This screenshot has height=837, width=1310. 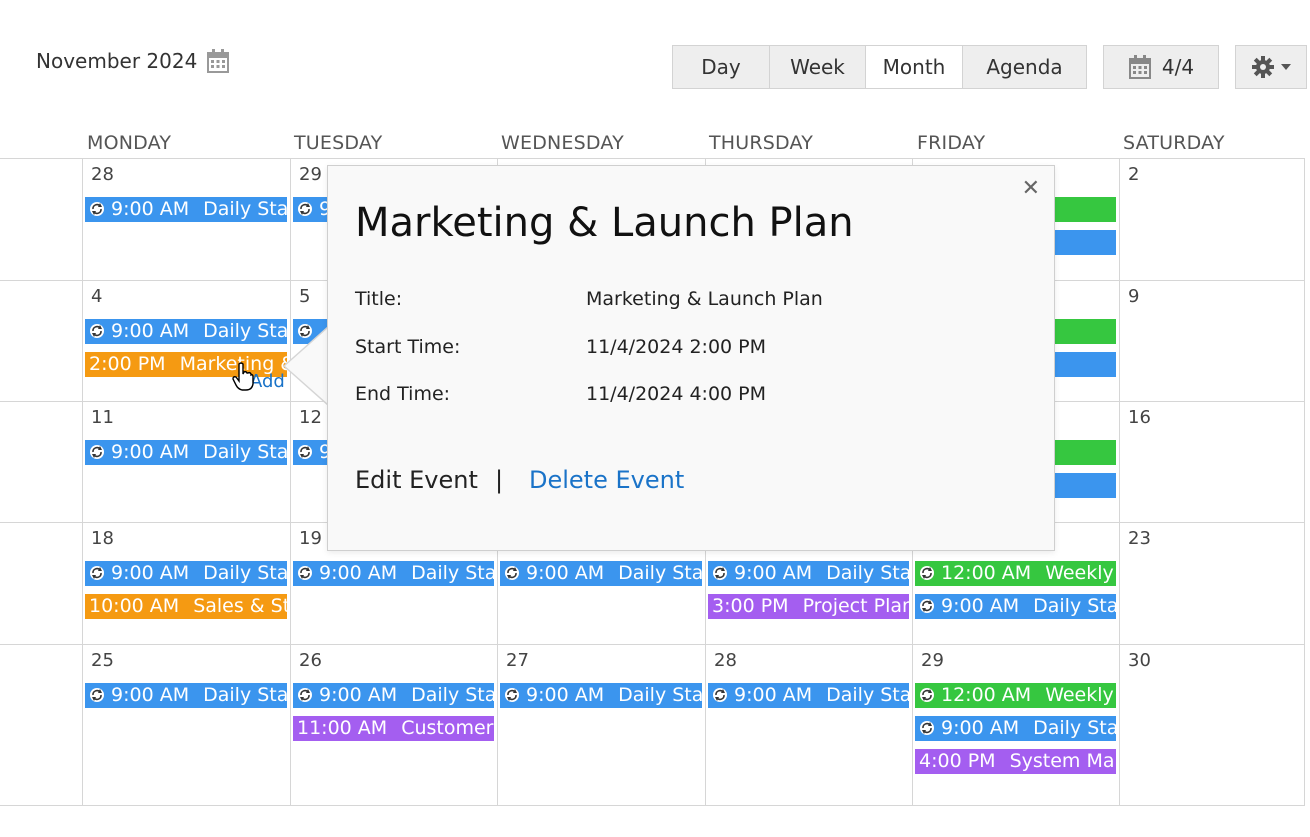 I want to click on day-name-wednesday: WEDNESDAY, so click(x=562, y=143).